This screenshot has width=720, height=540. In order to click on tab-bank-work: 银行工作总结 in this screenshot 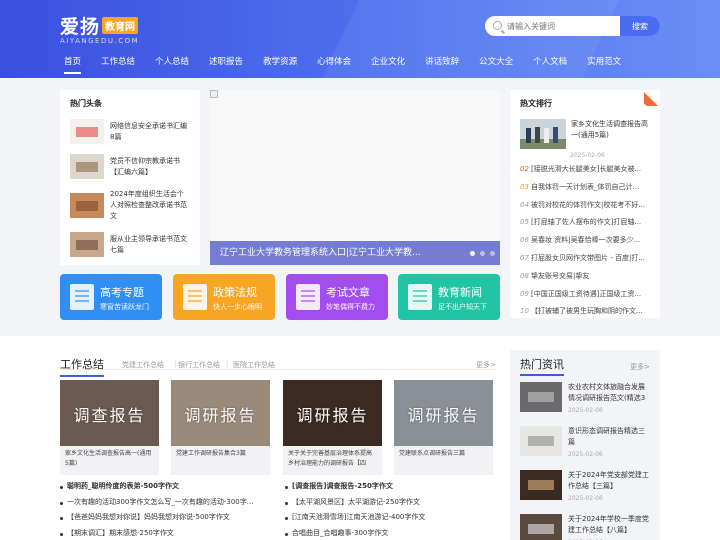, I will do `click(199, 365)`.